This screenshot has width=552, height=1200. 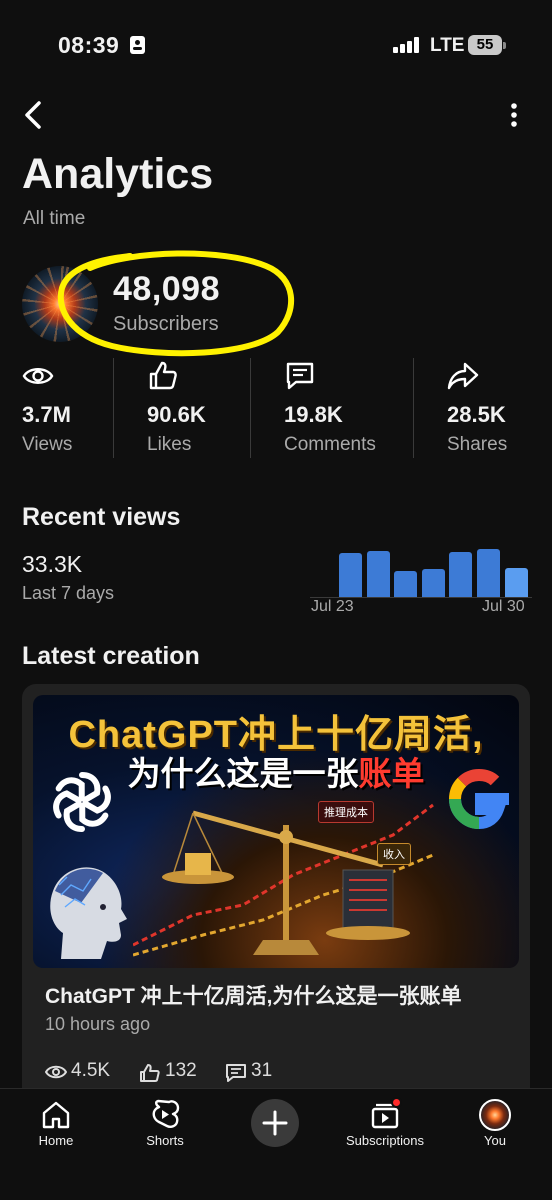 I want to click on thumbnail-highlight-text: 账单, so click(x=391, y=773).